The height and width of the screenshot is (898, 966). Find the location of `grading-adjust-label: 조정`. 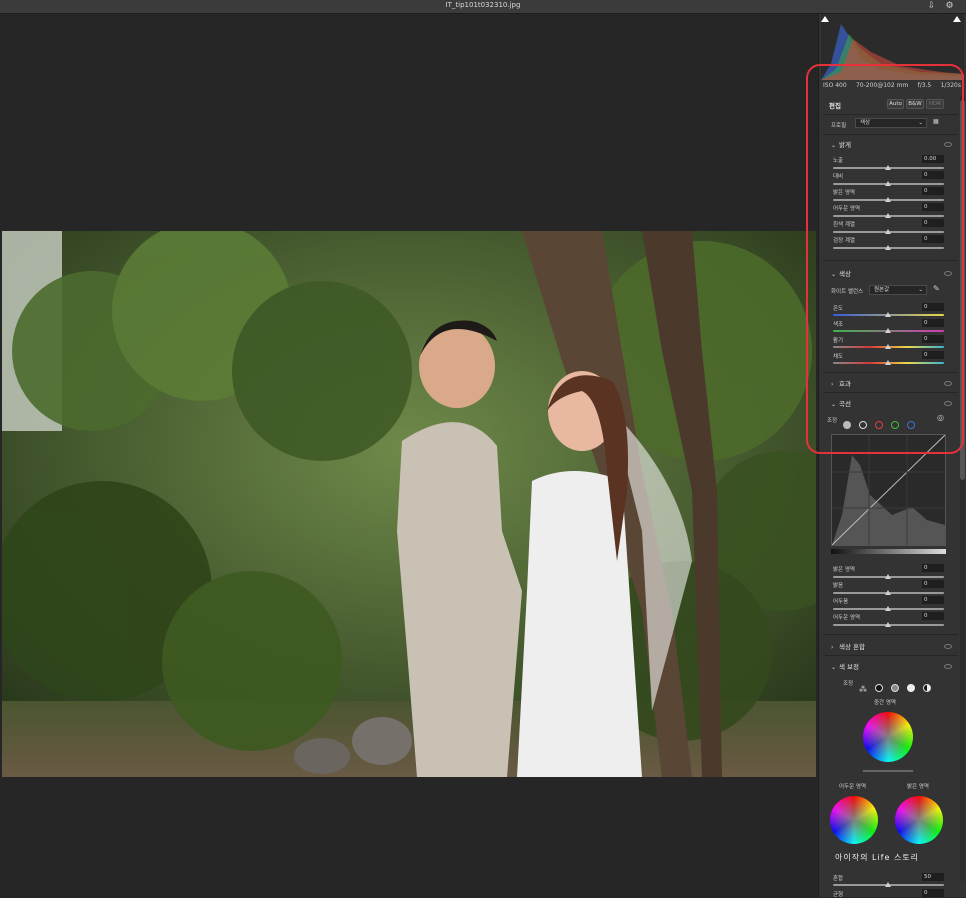

grading-adjust-label: 조정 is located at coordinates (848, 684).